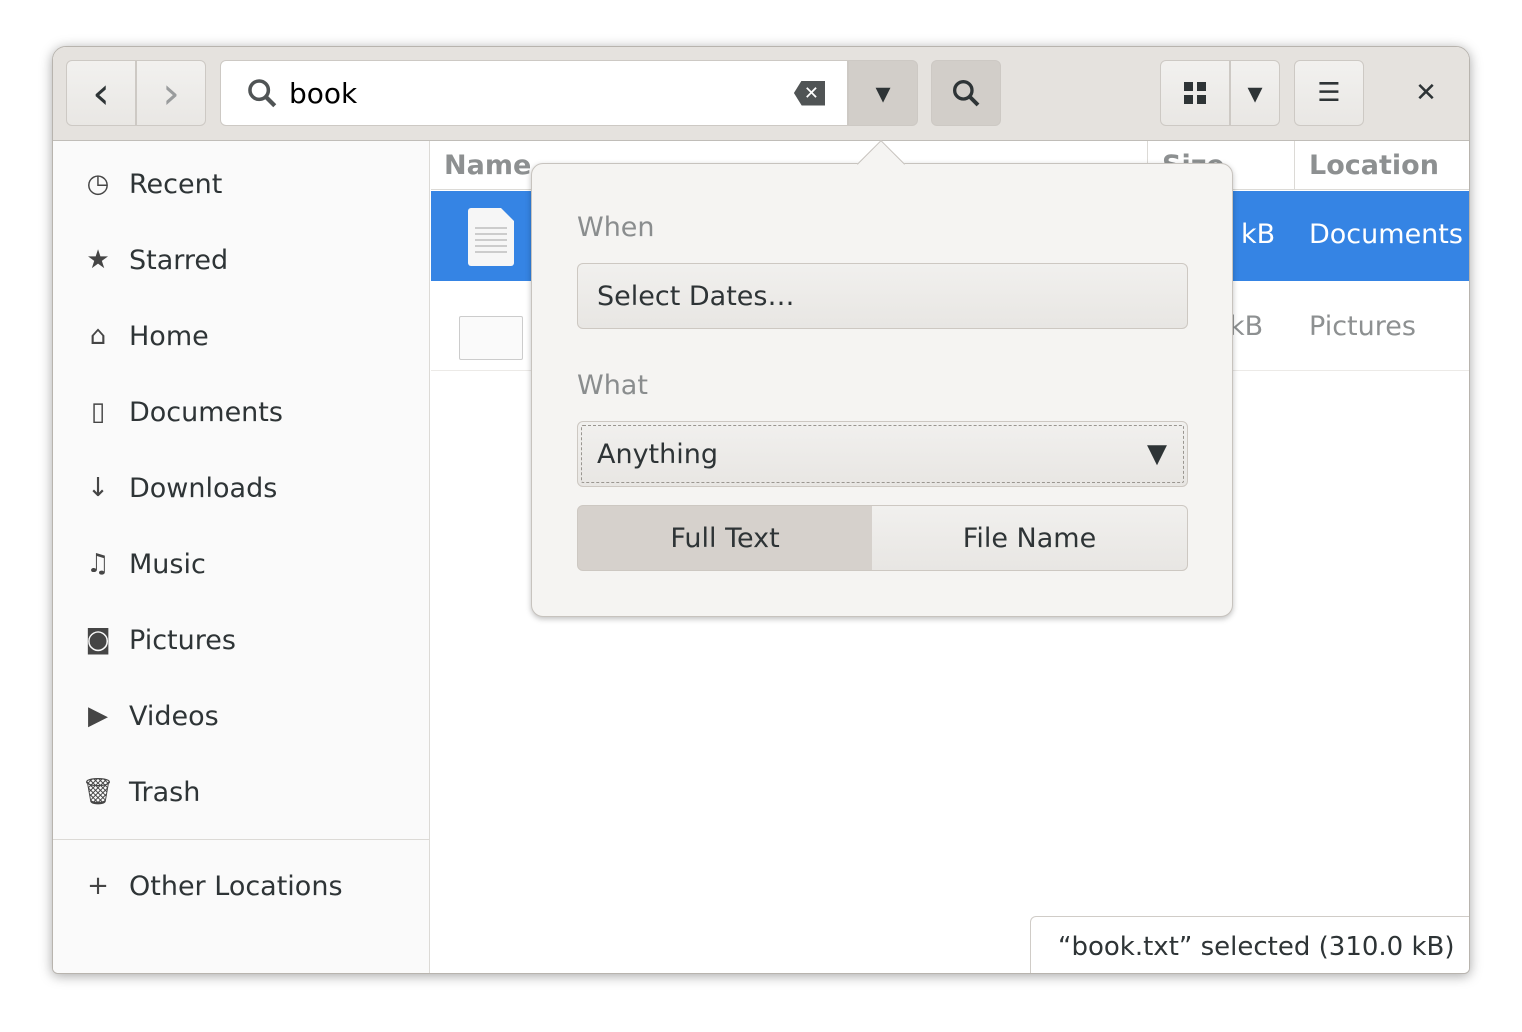 Image resolution: width=1522 pixels, height=1032 pixels. Describe the element at coordinates (491, 338) in the screenshot. I see `image-thumbnail-icon` at that location.